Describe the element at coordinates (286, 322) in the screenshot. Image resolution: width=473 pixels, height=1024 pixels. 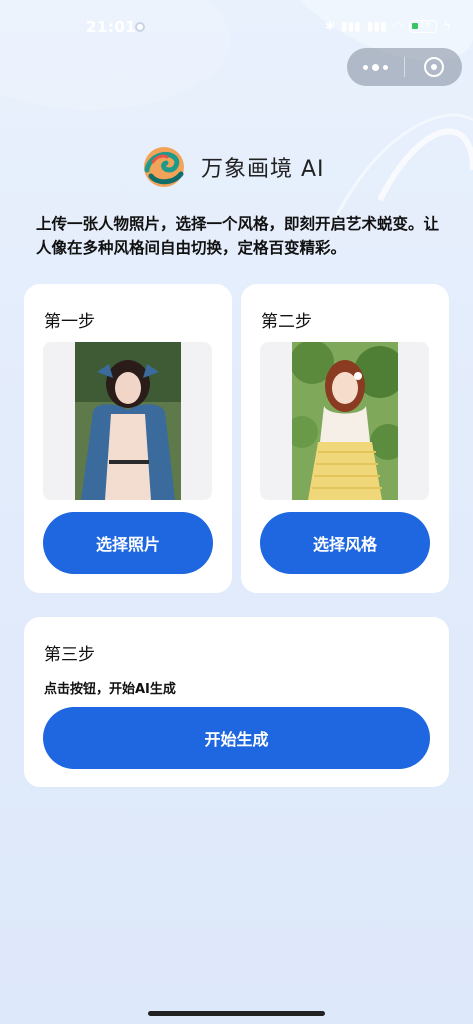
I see `step2-title: 第二步` at that location.